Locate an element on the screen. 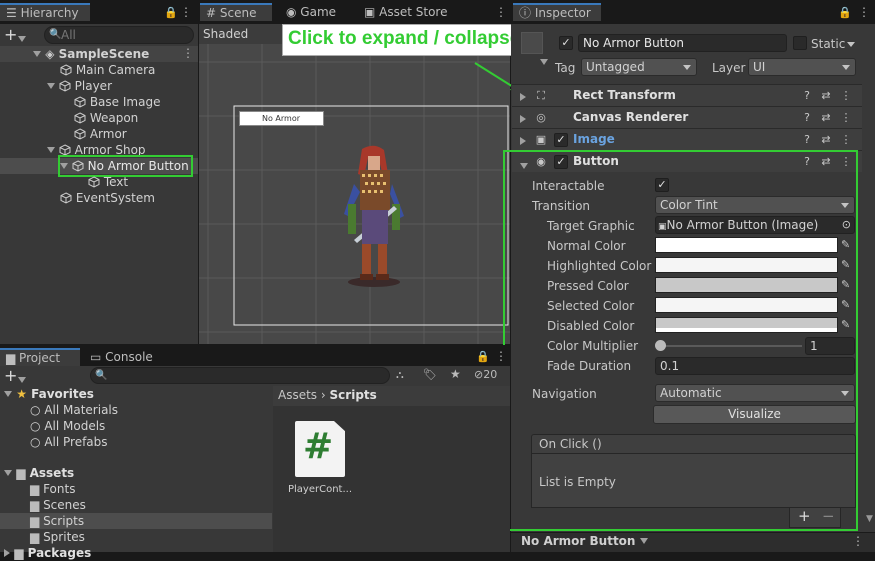 Image resolution: width=875 pixels, height=561 pixels. favorite-item: ○ All Prefabs is located at coordinates (69, 442).